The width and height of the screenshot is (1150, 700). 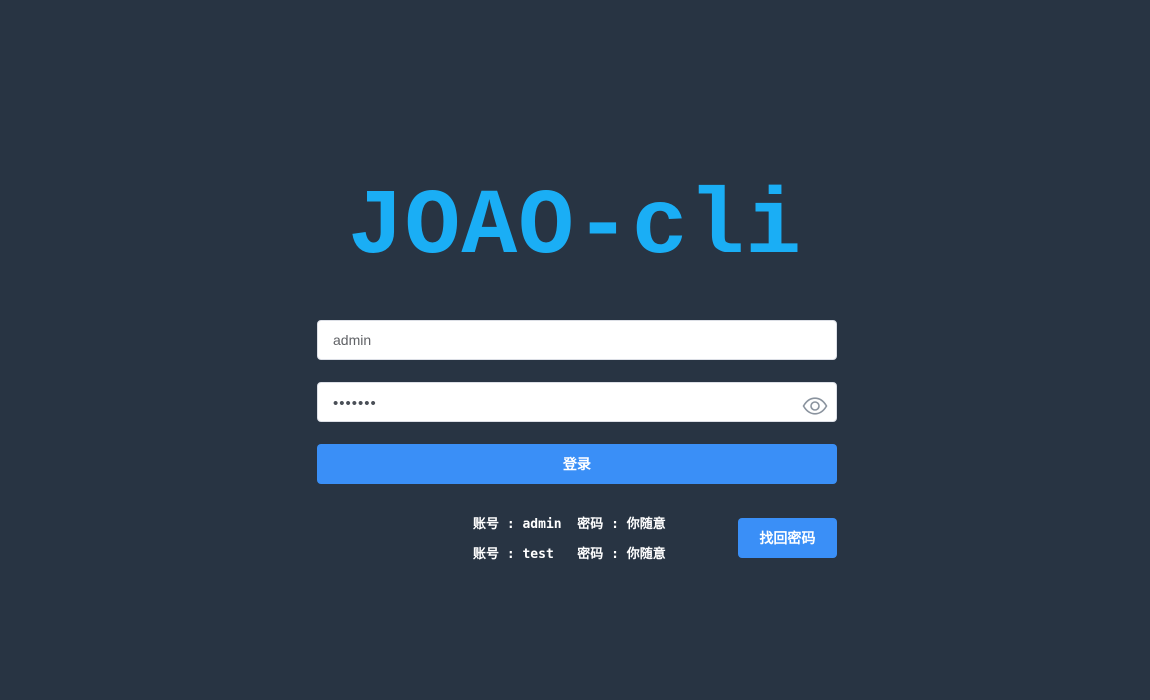 What do you see at coordinates (815, 406) in the screenshot?
I see `eye-icon` at bounding box center [815, 406].